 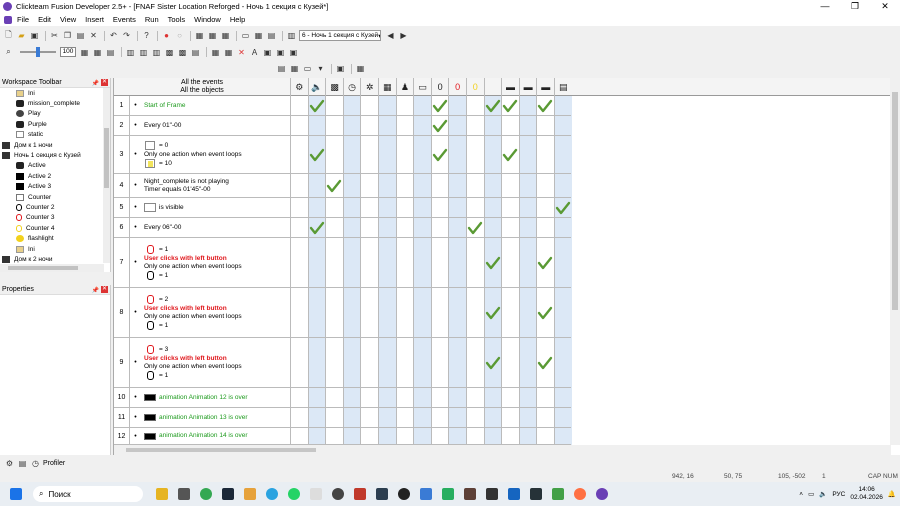 I want to click on zoom-slider, so click(x=38, y=52).